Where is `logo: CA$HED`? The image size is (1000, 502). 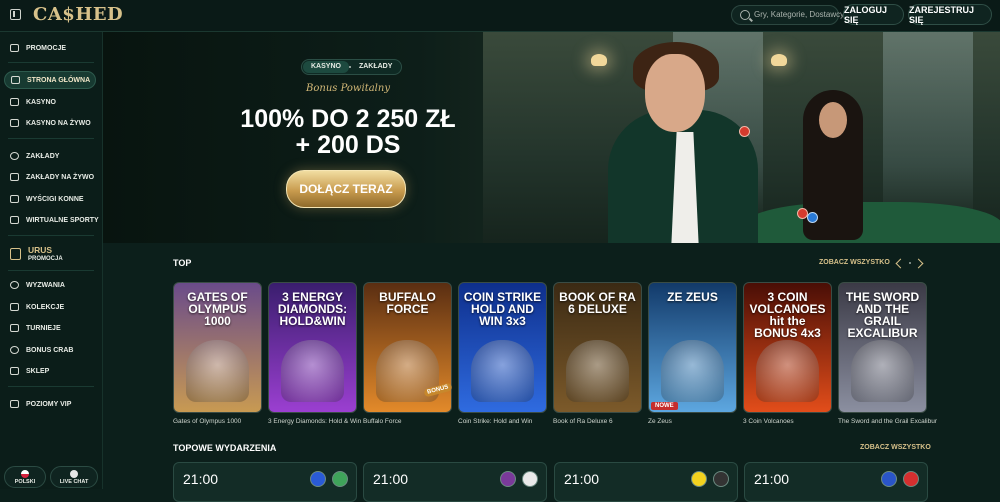 logo: CA$HED is located at coordinates (78, 14).